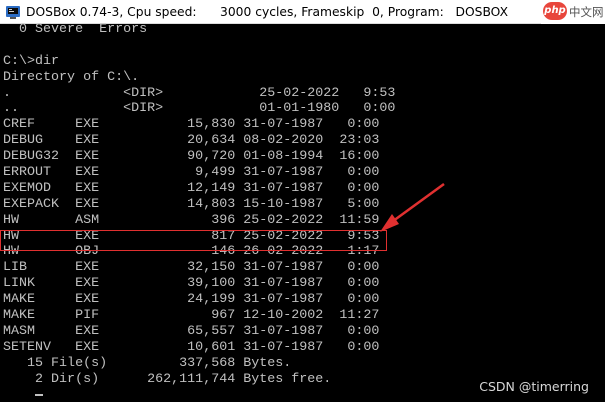 This screenshot has width=605, height=402. What do you see at coordinates (147, 363) in the screenshot?
I see `console-line: 15 File(s) 337,568 Bytes.` at bounding box center [147, 363].